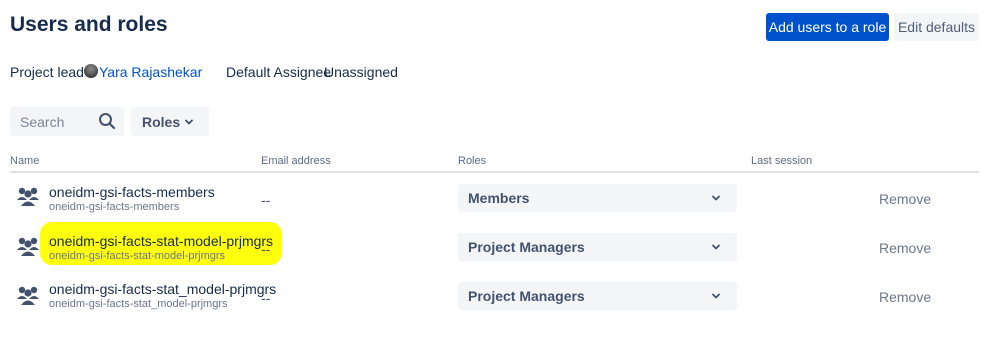 This screenshot has width=998, height=350. Describe the element at coordinates (25, 161) in the screenshot. I see `column-header-name: Name` at that location.